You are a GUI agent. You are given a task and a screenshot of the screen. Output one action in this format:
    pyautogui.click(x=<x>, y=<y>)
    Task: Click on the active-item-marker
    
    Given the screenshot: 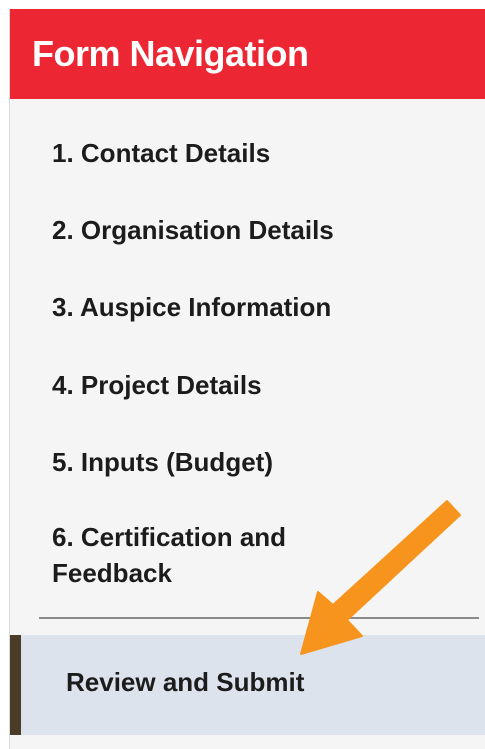 What is the action you would take?
    pyautogui.click(x=15, y=685)
    